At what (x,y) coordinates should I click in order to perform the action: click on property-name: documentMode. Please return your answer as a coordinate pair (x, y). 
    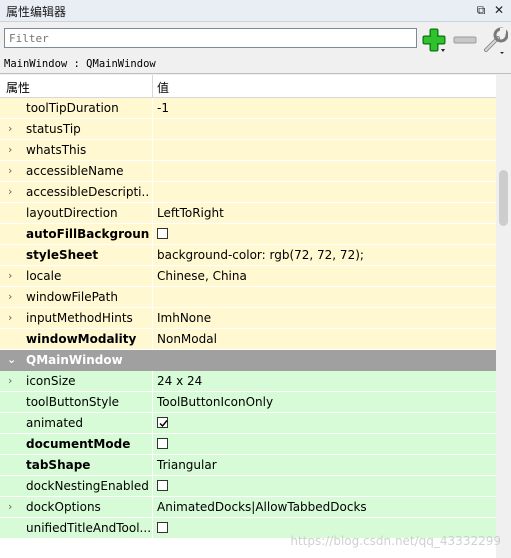
    Looking at the image, I should click on (78, 444).